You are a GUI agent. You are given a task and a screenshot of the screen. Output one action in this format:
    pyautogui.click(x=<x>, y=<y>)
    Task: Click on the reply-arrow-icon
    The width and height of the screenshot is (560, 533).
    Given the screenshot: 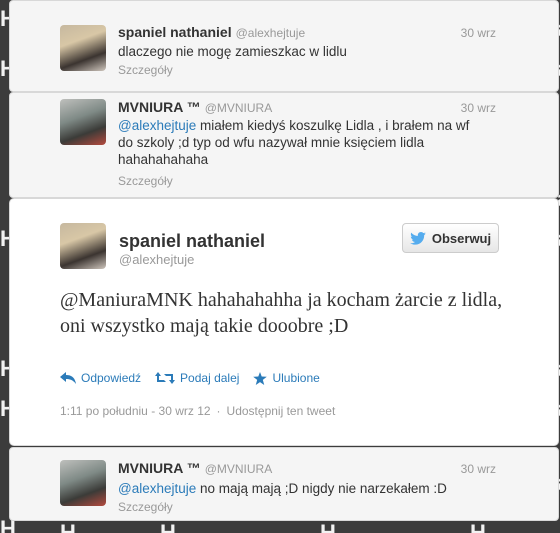 What is the action you would take?
    pyautogui.click(x=68, y=378)
    